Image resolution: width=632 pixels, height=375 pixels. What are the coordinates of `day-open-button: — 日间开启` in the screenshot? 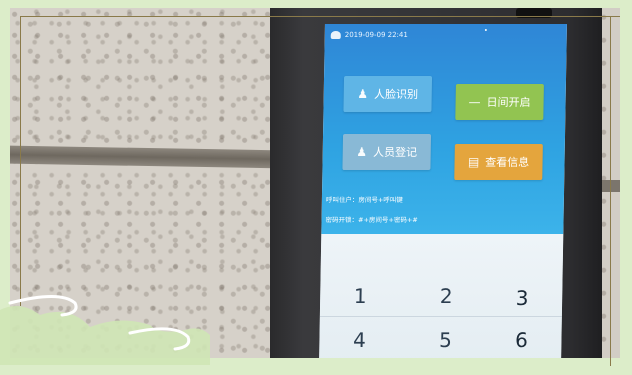 It's located at (499, 102).